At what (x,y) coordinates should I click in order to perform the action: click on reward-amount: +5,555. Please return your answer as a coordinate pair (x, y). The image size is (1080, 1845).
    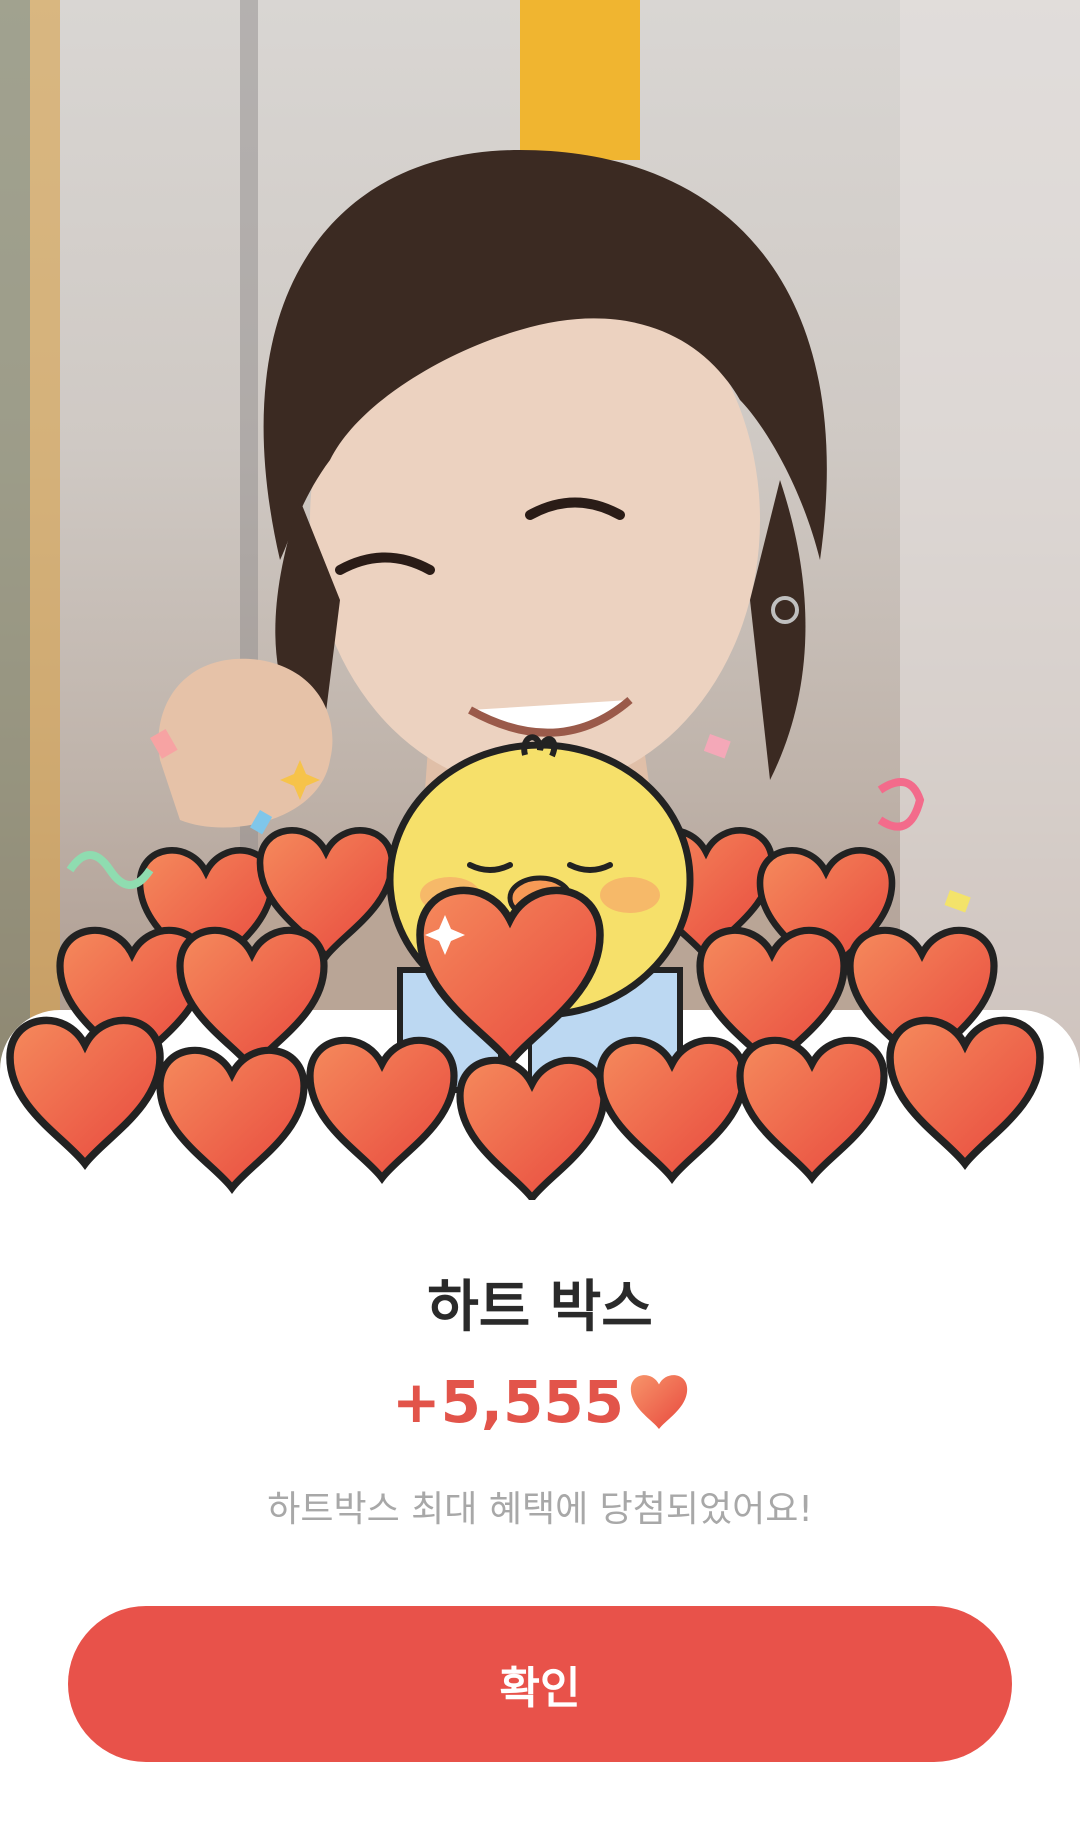
    Looking at the image, I should click on (508, 1402).